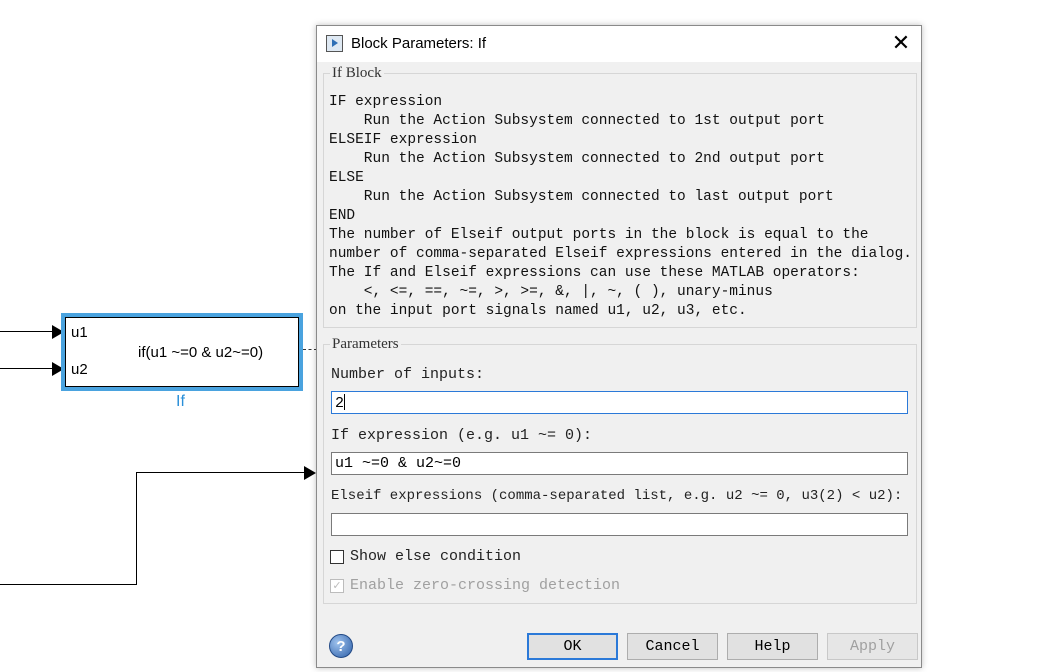 The height and width of the screenshot is (672, 1043). I want to click on help-question-icon: ?, so click(341, 646).